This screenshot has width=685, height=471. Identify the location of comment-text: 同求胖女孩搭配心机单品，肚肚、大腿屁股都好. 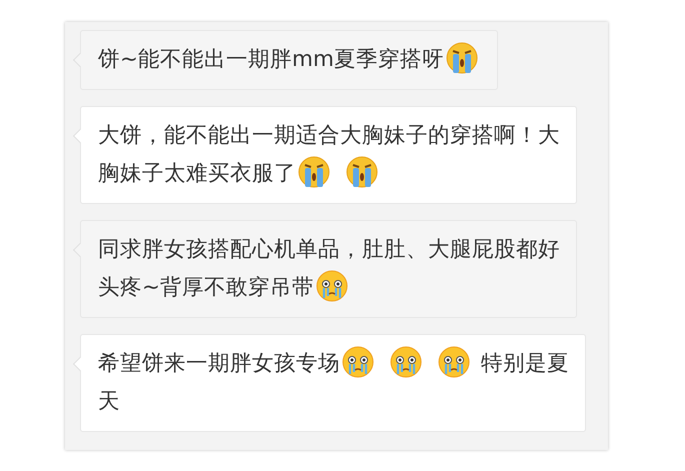
(329, 249).